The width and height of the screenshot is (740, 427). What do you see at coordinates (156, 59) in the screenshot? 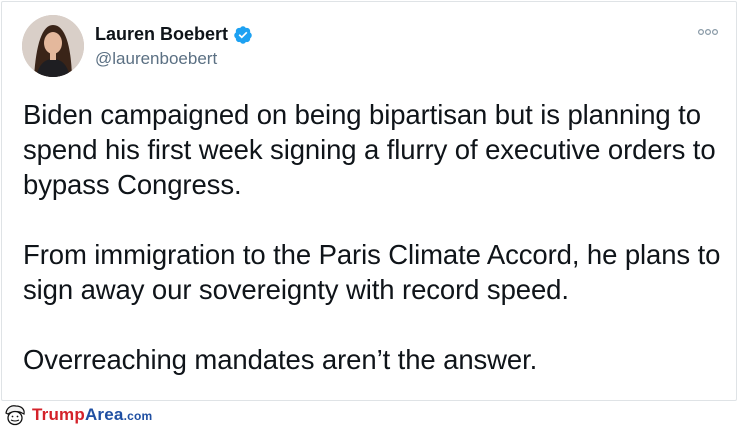
I see `author-handle: @laurenboebert` at bounding box center [156, 59].